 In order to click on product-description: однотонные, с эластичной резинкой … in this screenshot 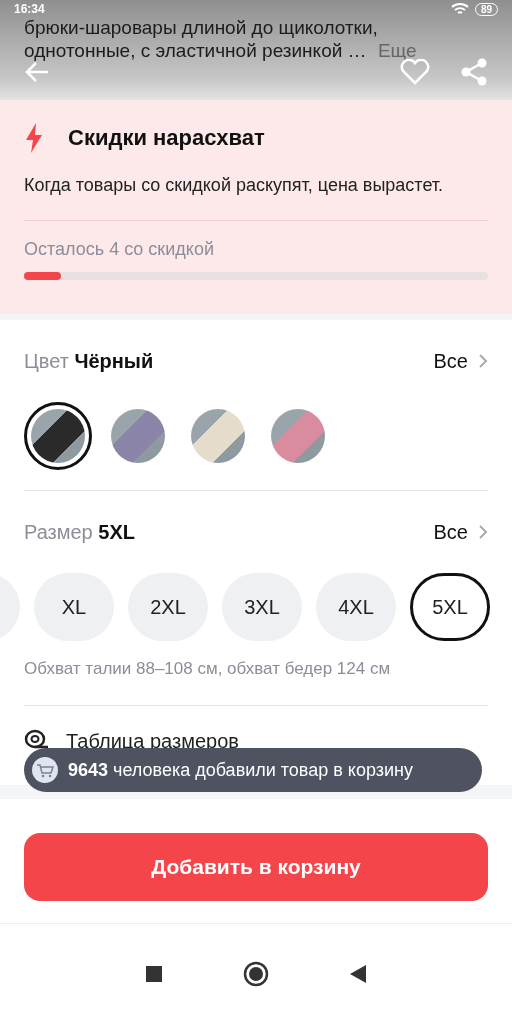, I will do `click(195, 50)`.